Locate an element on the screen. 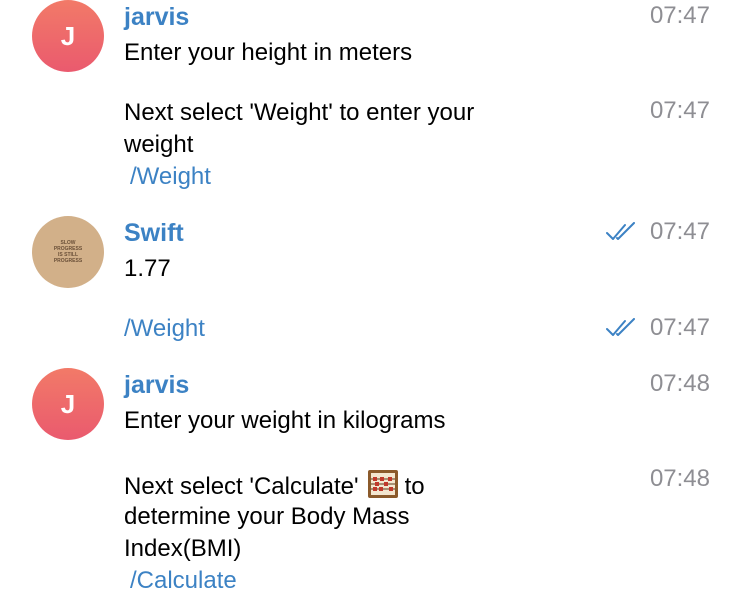 This screenshot has width=740, height=608. message-text-segment: Next select 'Calculate' is located at coordinates (241, 486).